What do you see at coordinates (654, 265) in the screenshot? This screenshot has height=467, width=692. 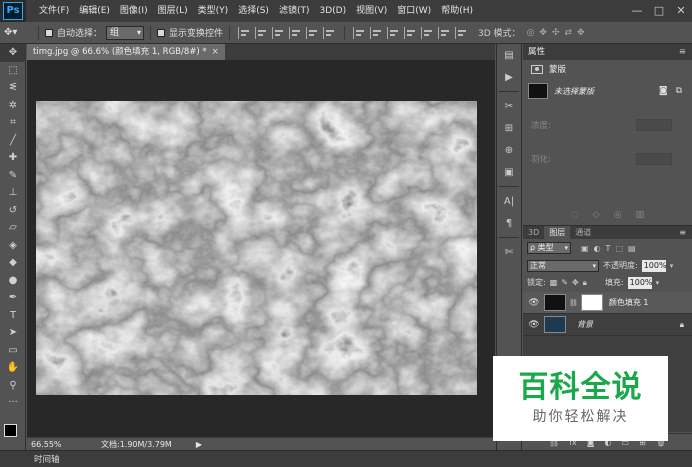 I see `opacity-field: 100%` at bounding box center [654, 265].